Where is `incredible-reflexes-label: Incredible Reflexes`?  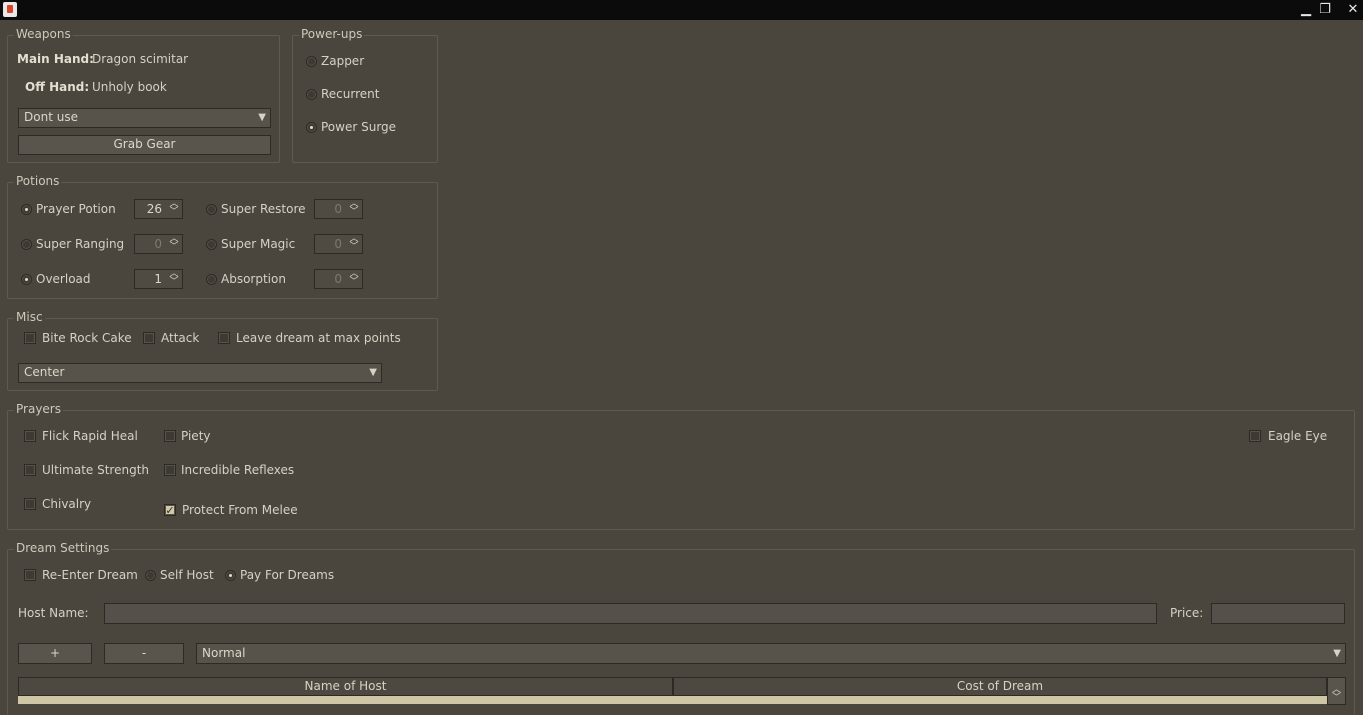 incredible-reflexes-label: Incredible Reflexes is located at coordinates (238, 470).